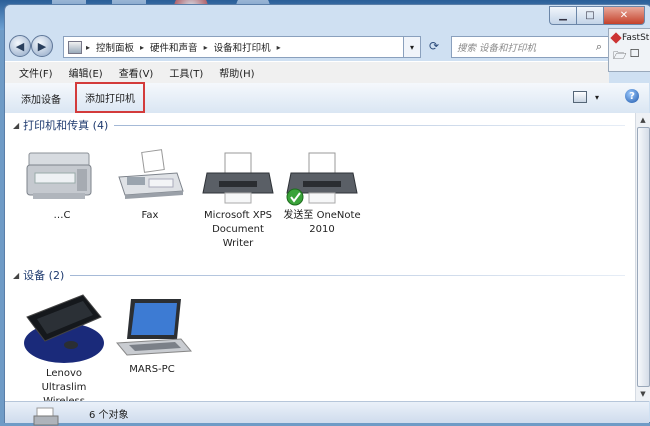 This screenshot has height=426, width=650. What do you see at coordinates (322, 222) in the screenshot?
I see `device-label: 发送至 OneNote 2010` at bounding box center [322, 222].